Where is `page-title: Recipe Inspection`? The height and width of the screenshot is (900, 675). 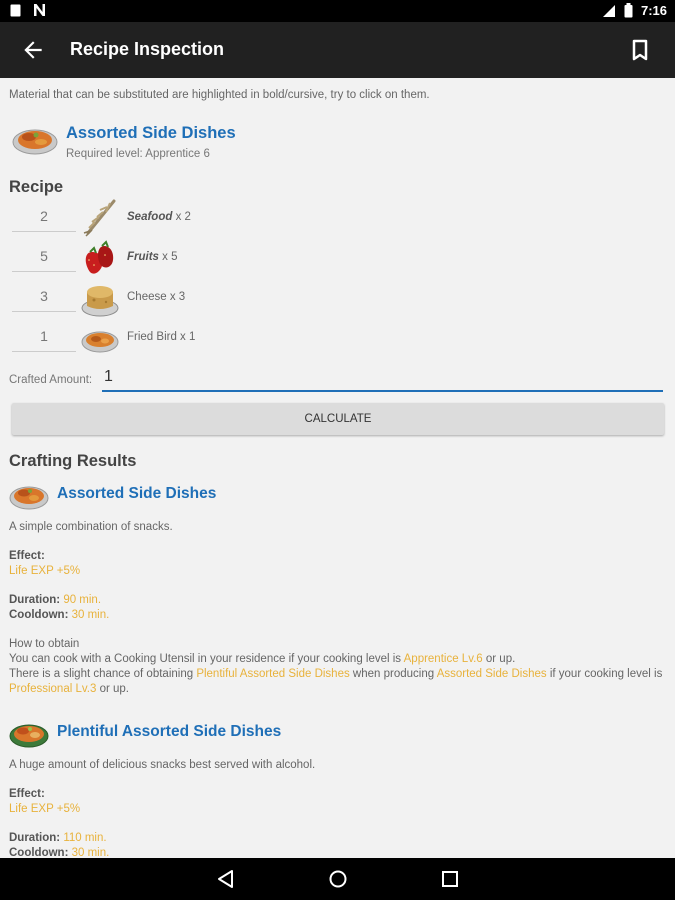 page-title: Recipe Inspection is located at coordinates (147, 49).